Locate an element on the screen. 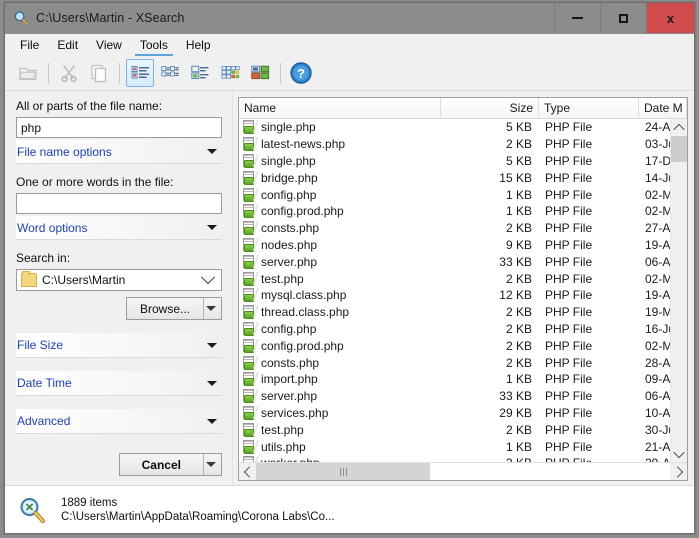 Image resolution: width=699 pixels, height=538 pixels. minimize-button is located at coordinates (577, 18).